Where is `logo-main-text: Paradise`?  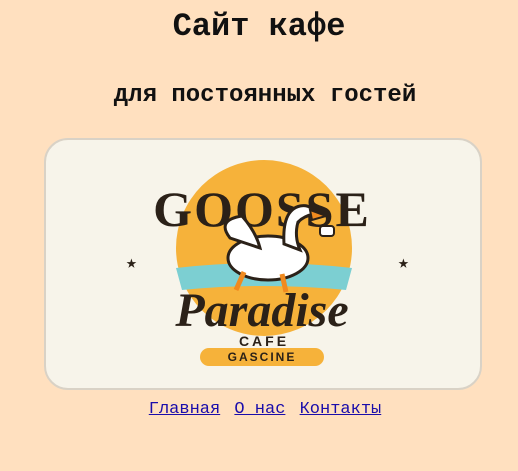 logo-main-text: Paradise is located at coordinates (261, 310).